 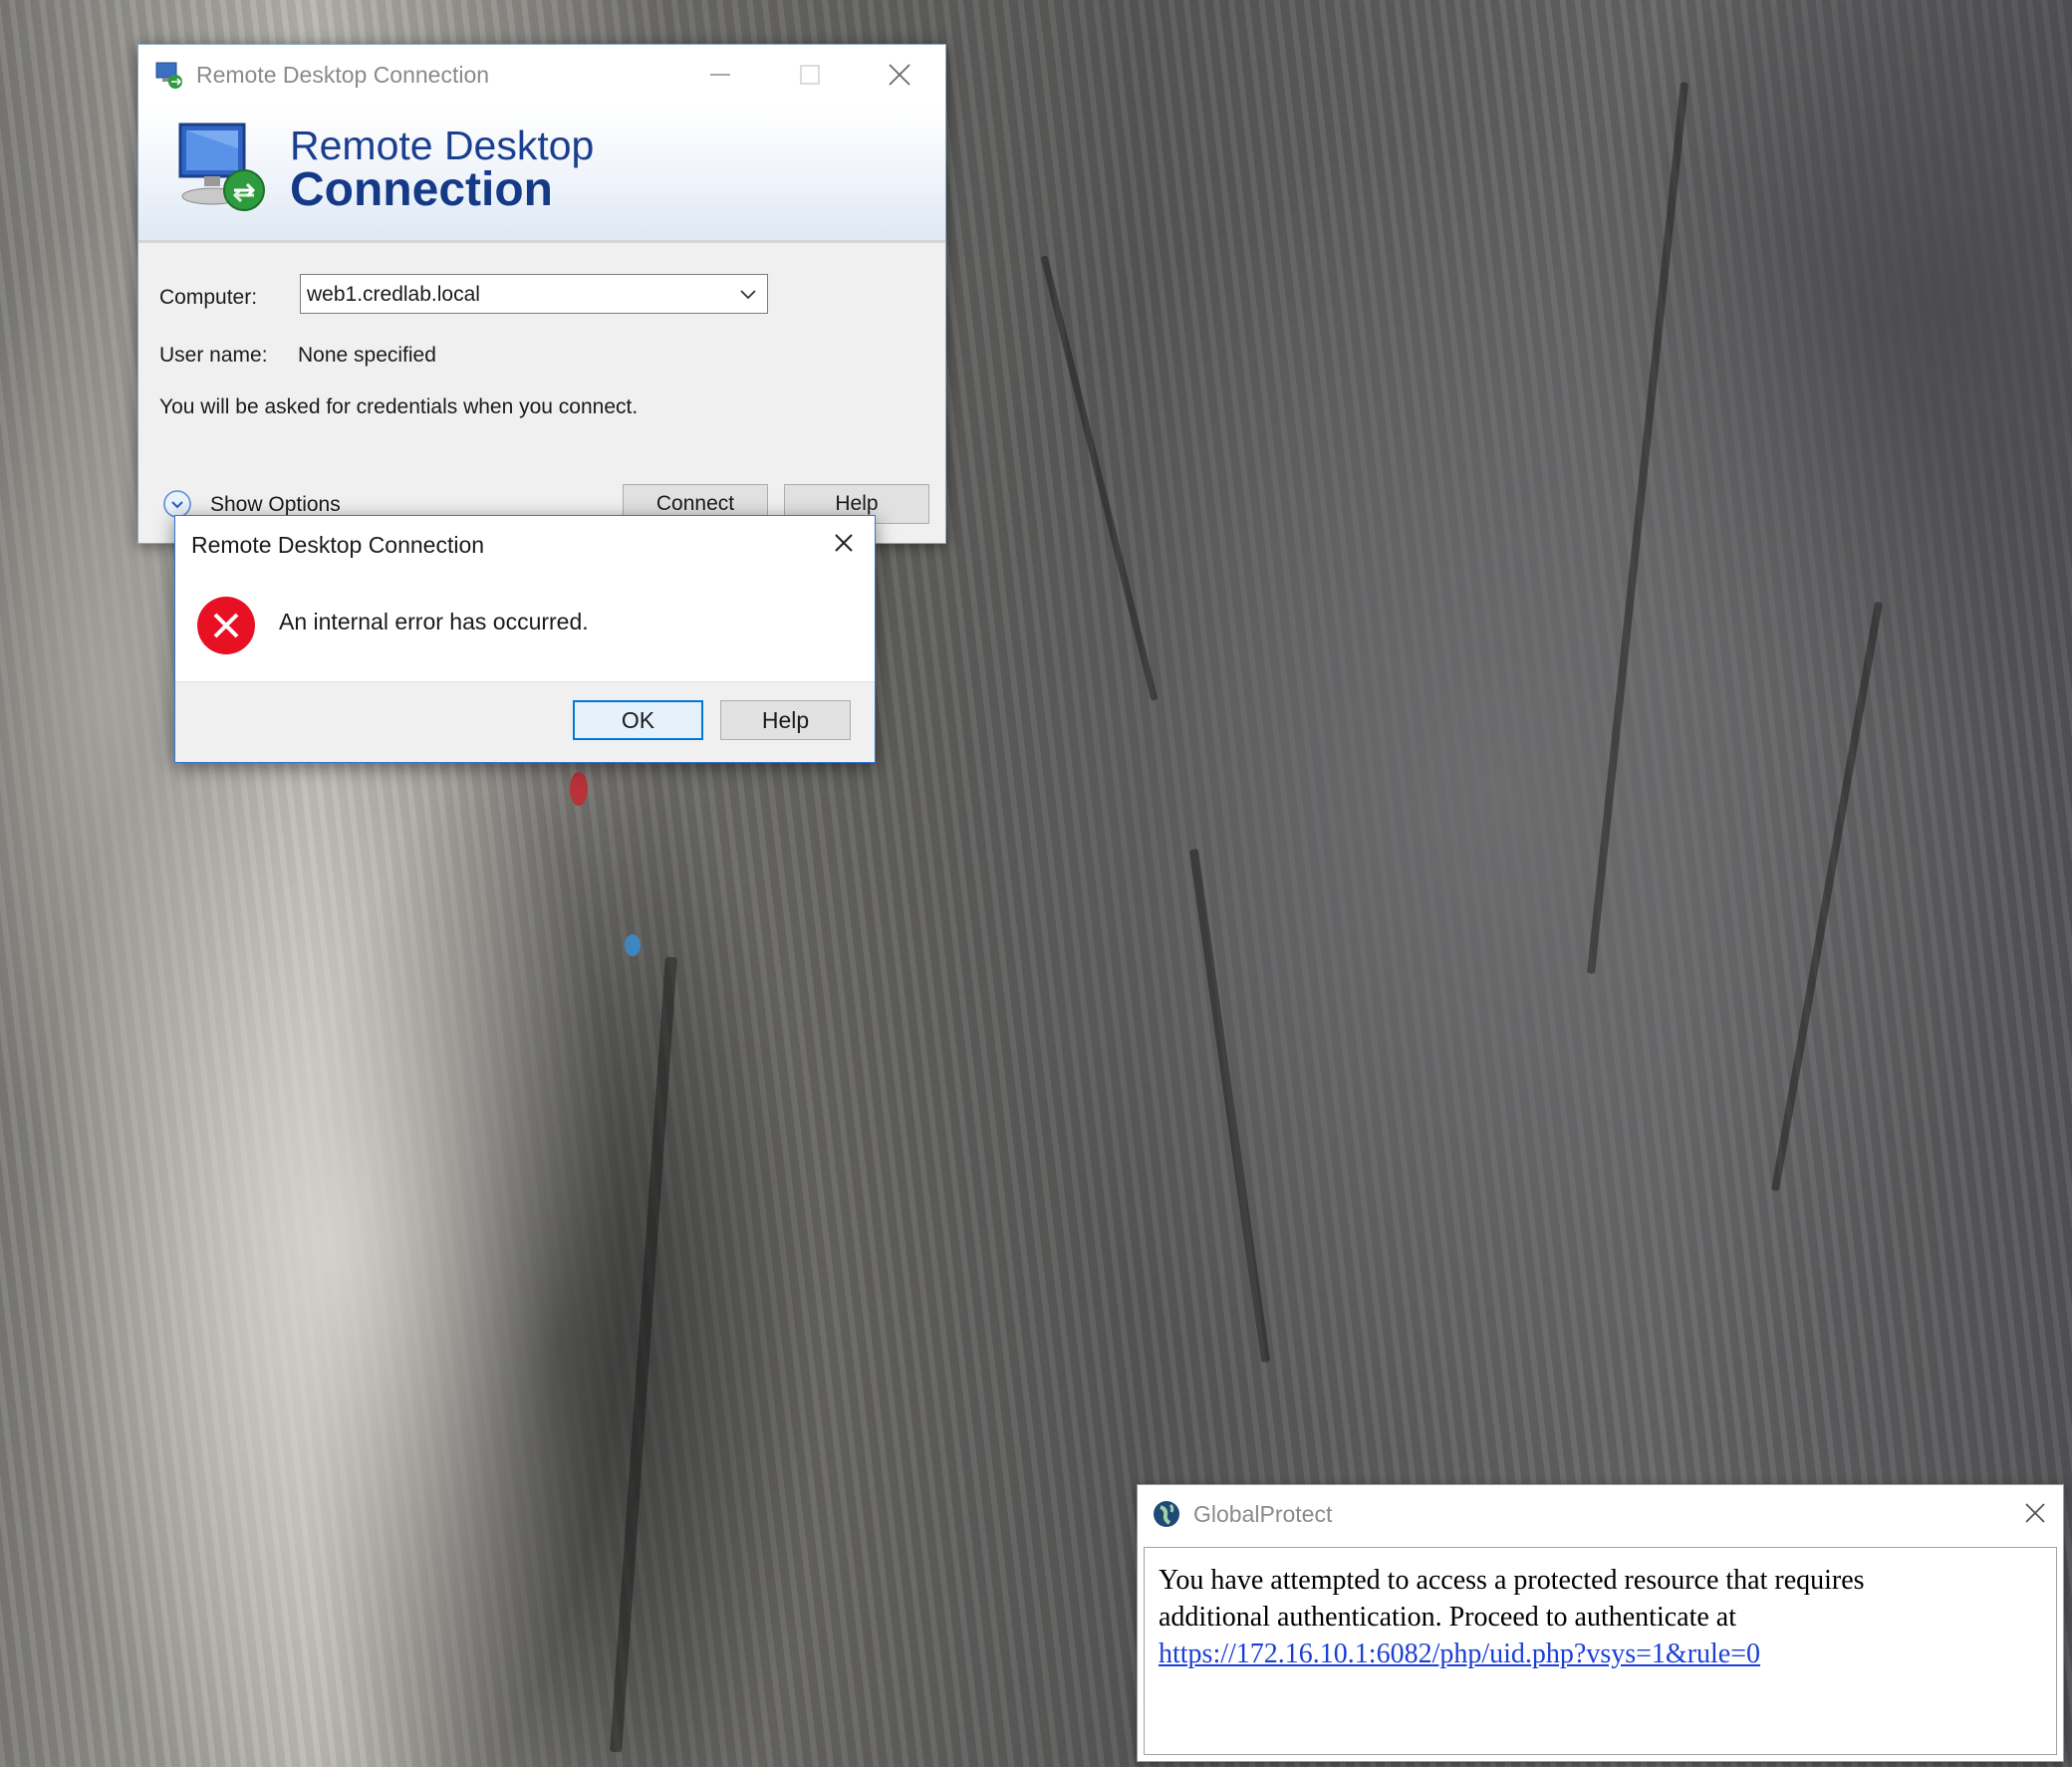 What do you see at coordinates (367, 355) in the screenshot?
I see `username-value: None specified` at bounding box center [367, 355].